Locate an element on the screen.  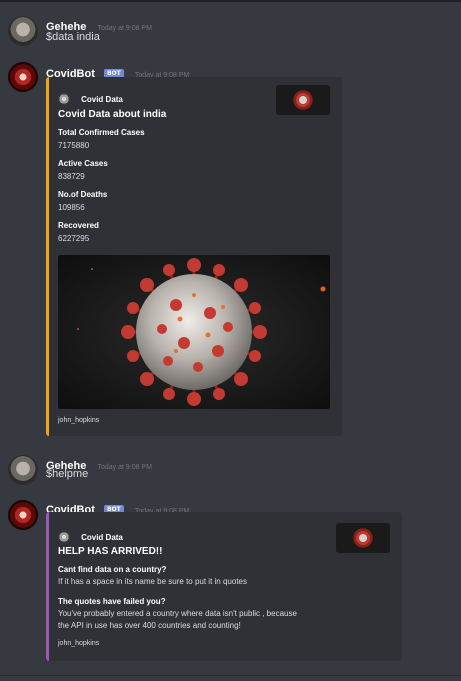
virus-illustration is located at coordinates (194, 332).